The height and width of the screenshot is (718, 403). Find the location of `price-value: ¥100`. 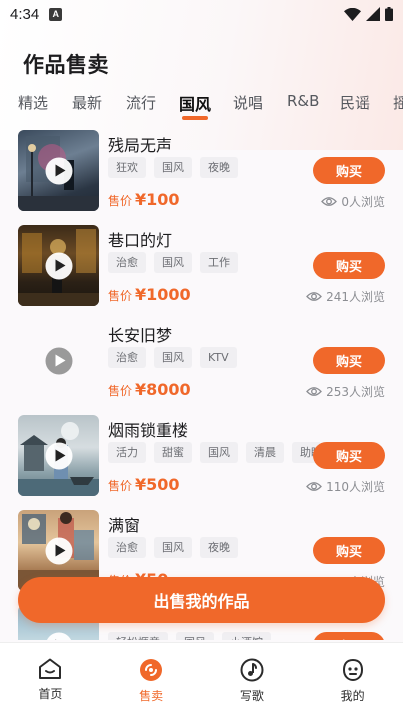

price-value: ¥100 is located at coordinates (157, 199).